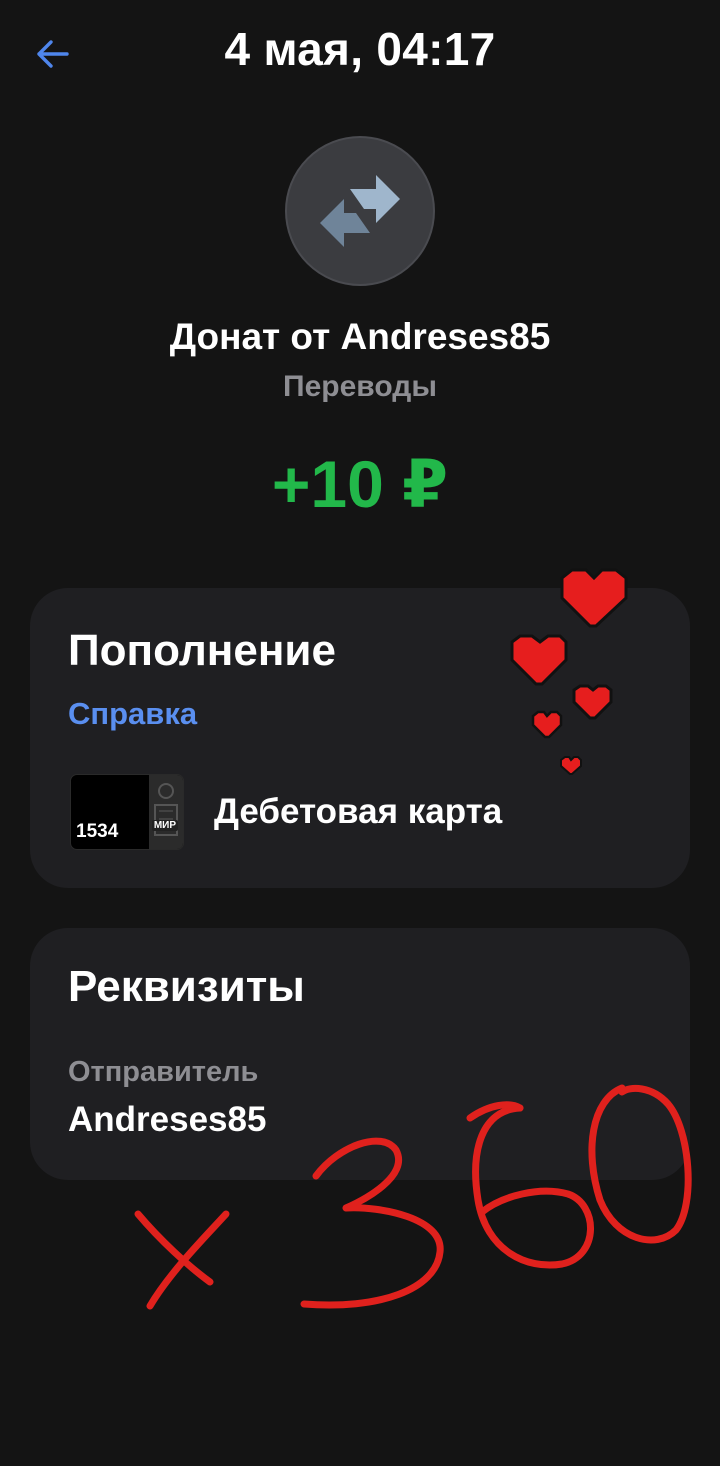  What do you see at coordinates (163, 1072) in the screenshot?
I see `sender-label: Отправитель` at bounding box center [163, 1072].